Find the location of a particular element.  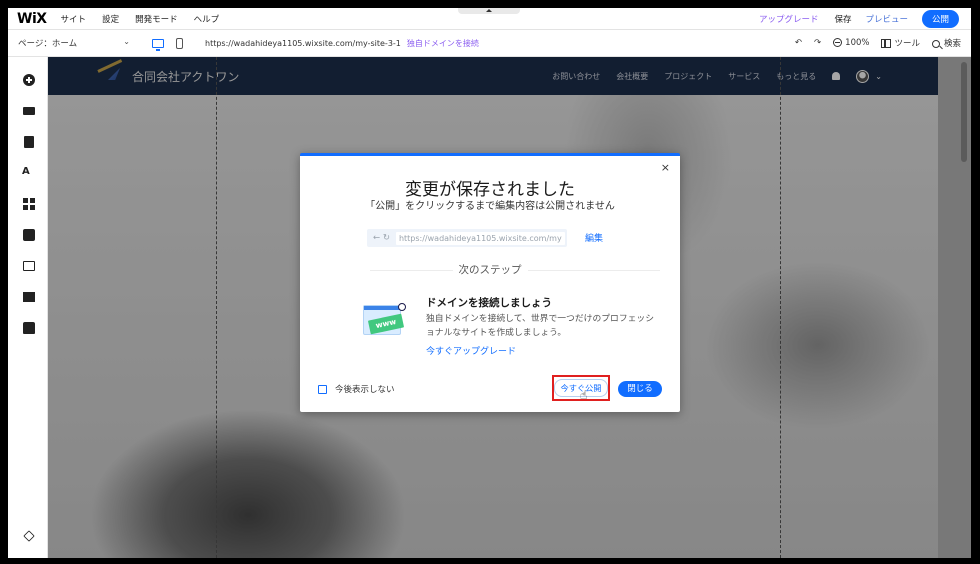

zoom-control: 100% is located at coordinates (851, 43).